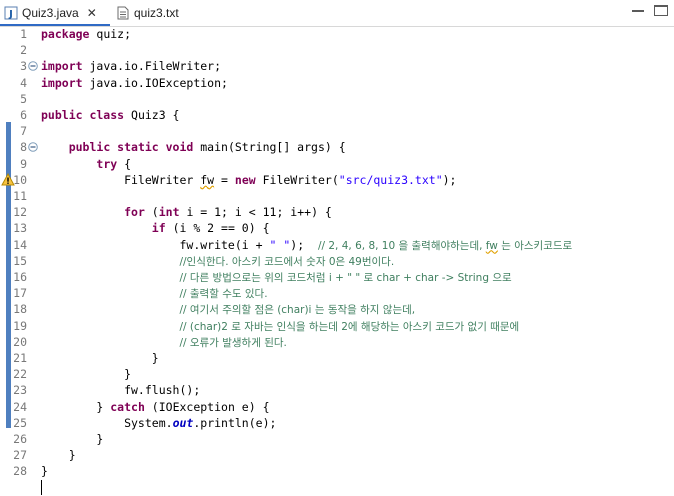  Describe the element at coordinates (337, 34) in the screenshot. I see `code-line: 1 package quiz;` at that location.